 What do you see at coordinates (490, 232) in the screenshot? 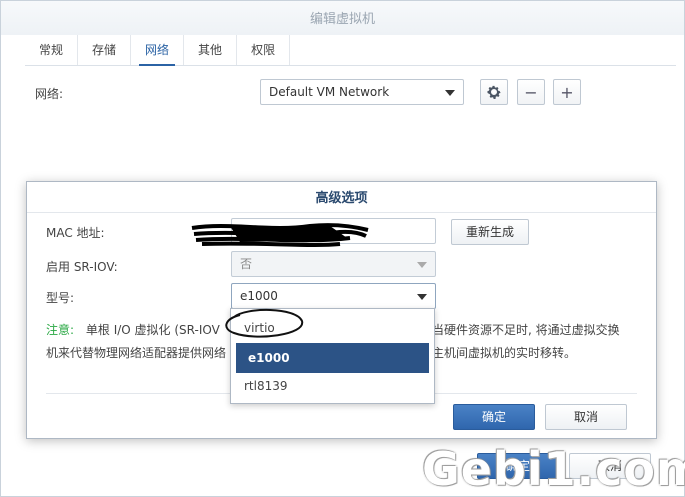
I see `regenerate-button: 重新生成` at bounding box center [490, 232].